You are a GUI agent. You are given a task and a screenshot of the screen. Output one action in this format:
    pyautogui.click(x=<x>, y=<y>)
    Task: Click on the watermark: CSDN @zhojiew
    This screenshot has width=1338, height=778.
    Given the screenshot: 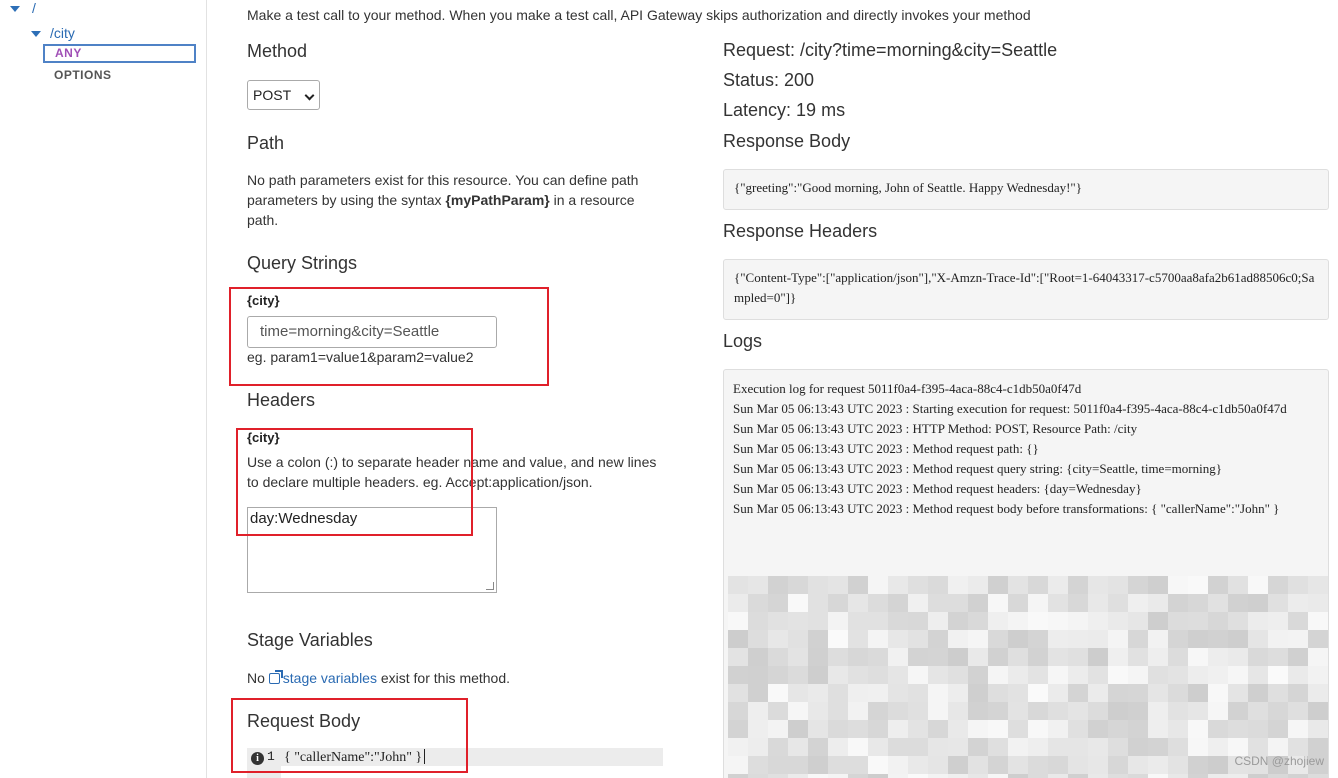 What is the action you would take?
    pyautogui.click(x=1279, y=761)
    